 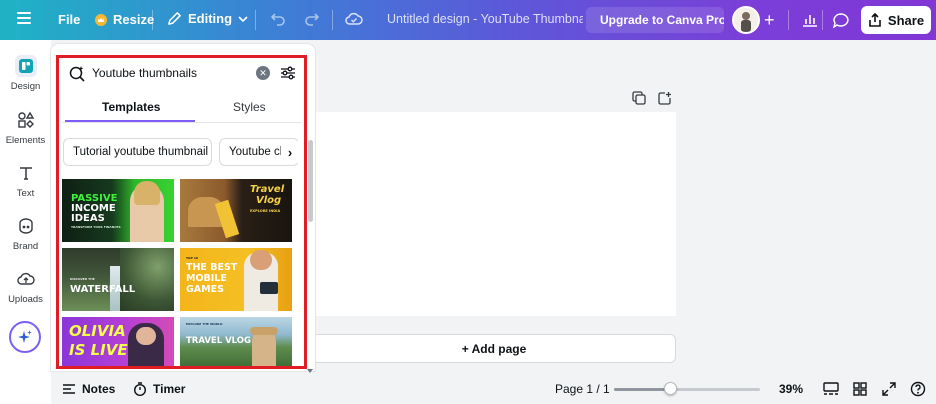 I want to click on brand-icon, so click(x=26, y=226).